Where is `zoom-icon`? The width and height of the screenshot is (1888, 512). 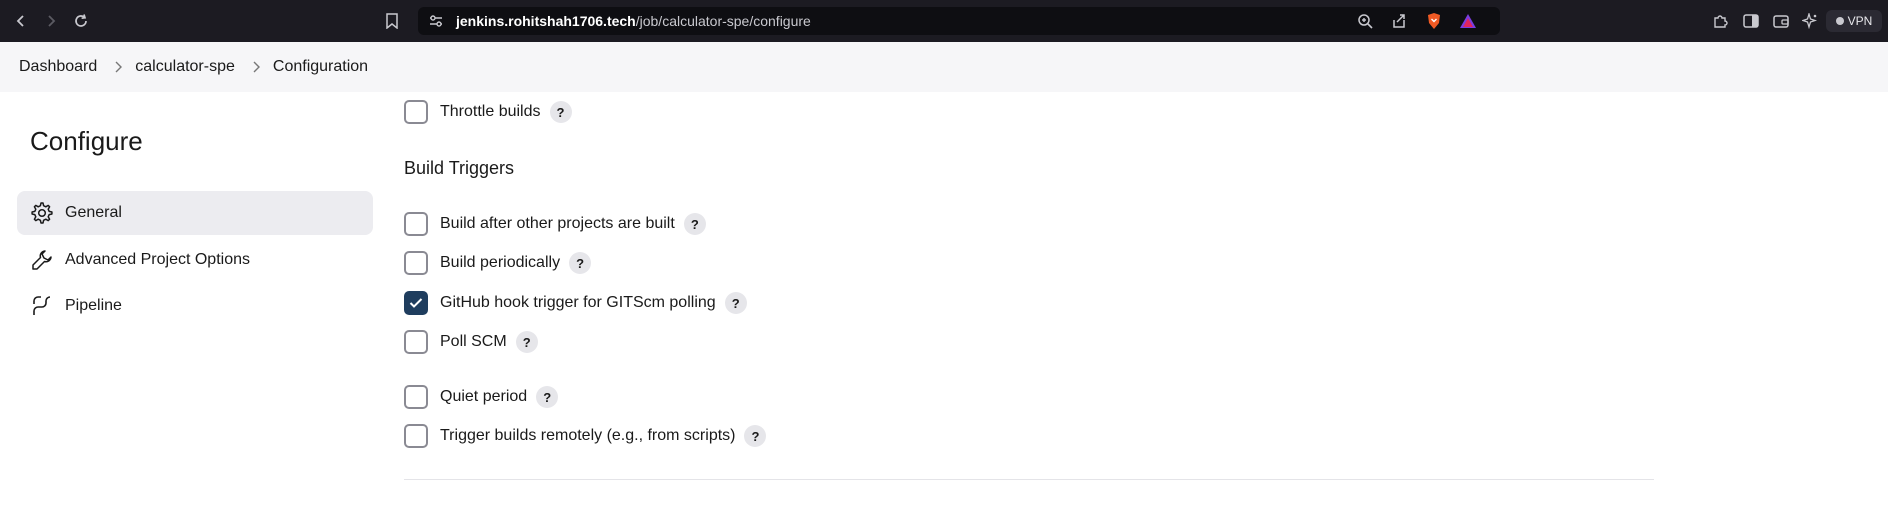 zoom-icon is located at coordinates (1365, 21).